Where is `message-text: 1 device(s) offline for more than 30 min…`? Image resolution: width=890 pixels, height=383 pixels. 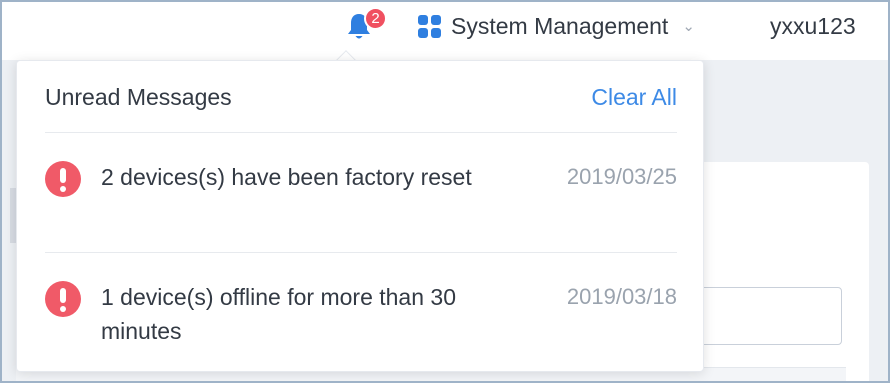 message-text: 1 device(s) offline for more than 30 min… is located at coordinates (278, 314).